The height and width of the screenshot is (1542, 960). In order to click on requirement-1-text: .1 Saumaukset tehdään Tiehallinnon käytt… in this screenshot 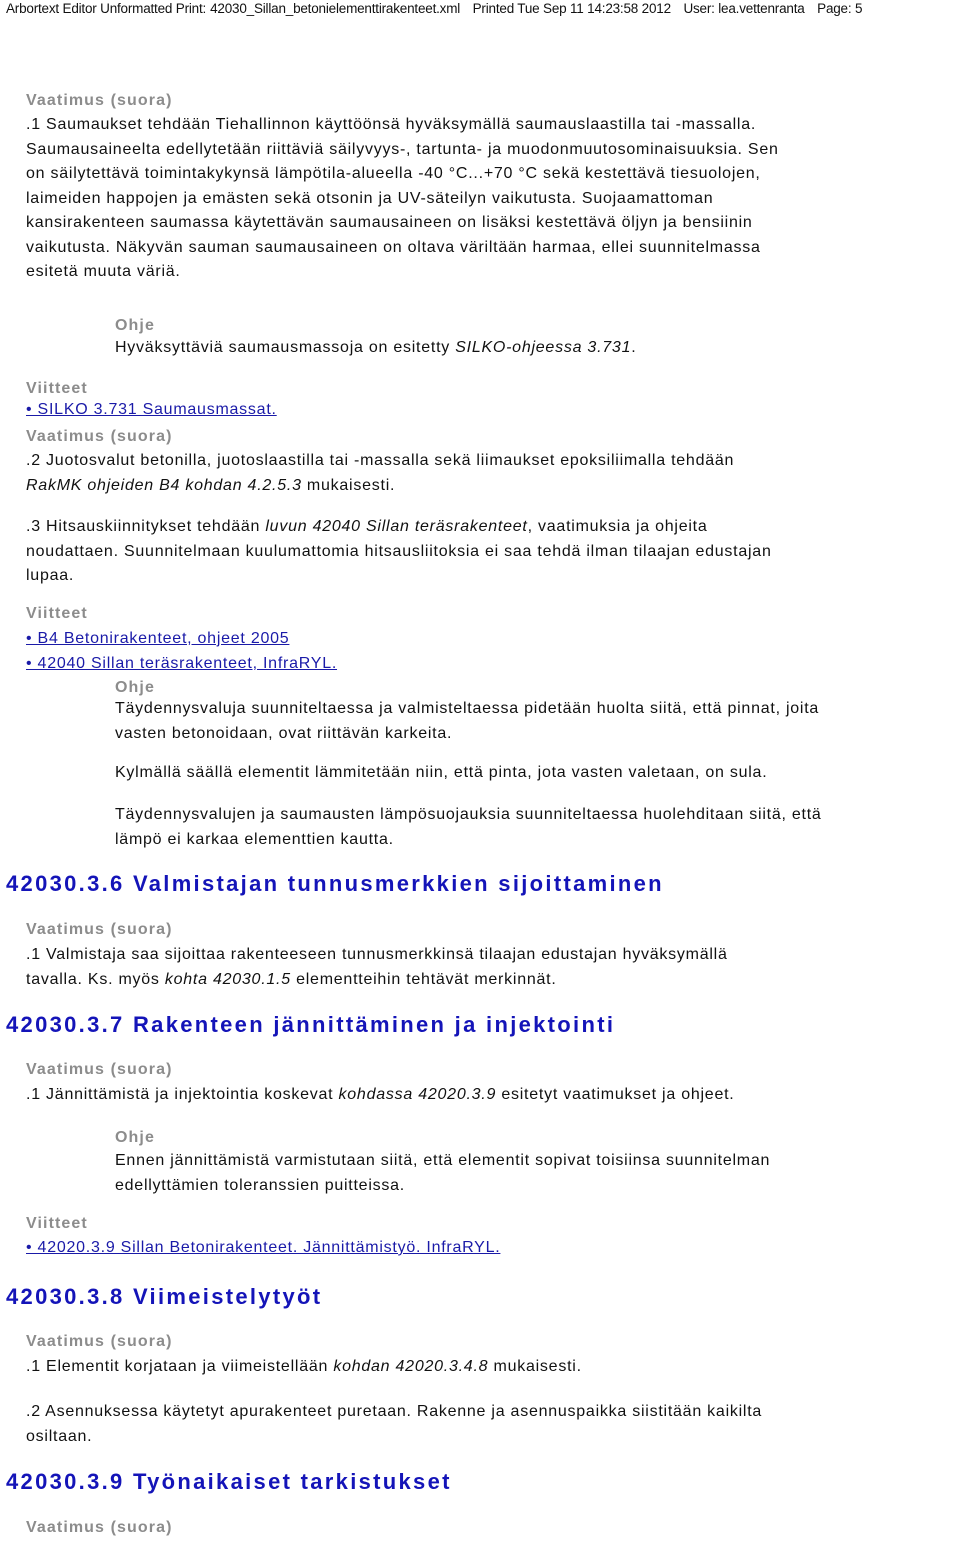, I will do `click(402, 198)`.